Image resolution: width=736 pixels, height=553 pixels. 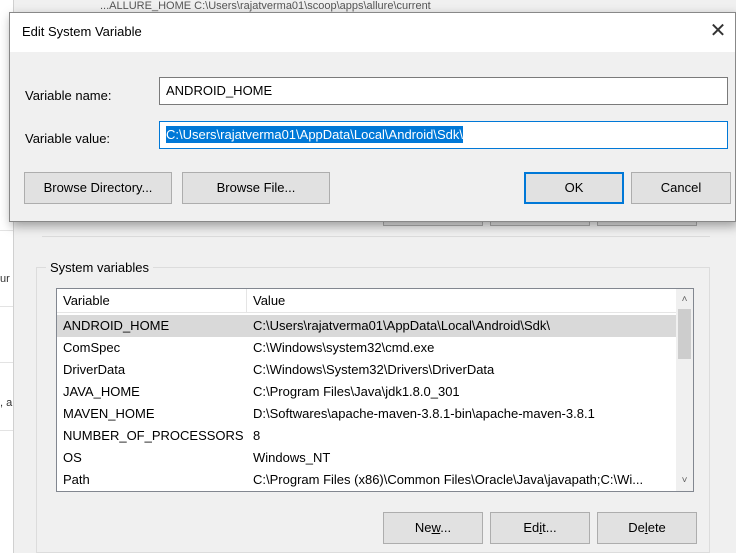 I want to click on table-row: ComSpec C:\Windows\system32\cmd.exe, so click(x=366, y=348).